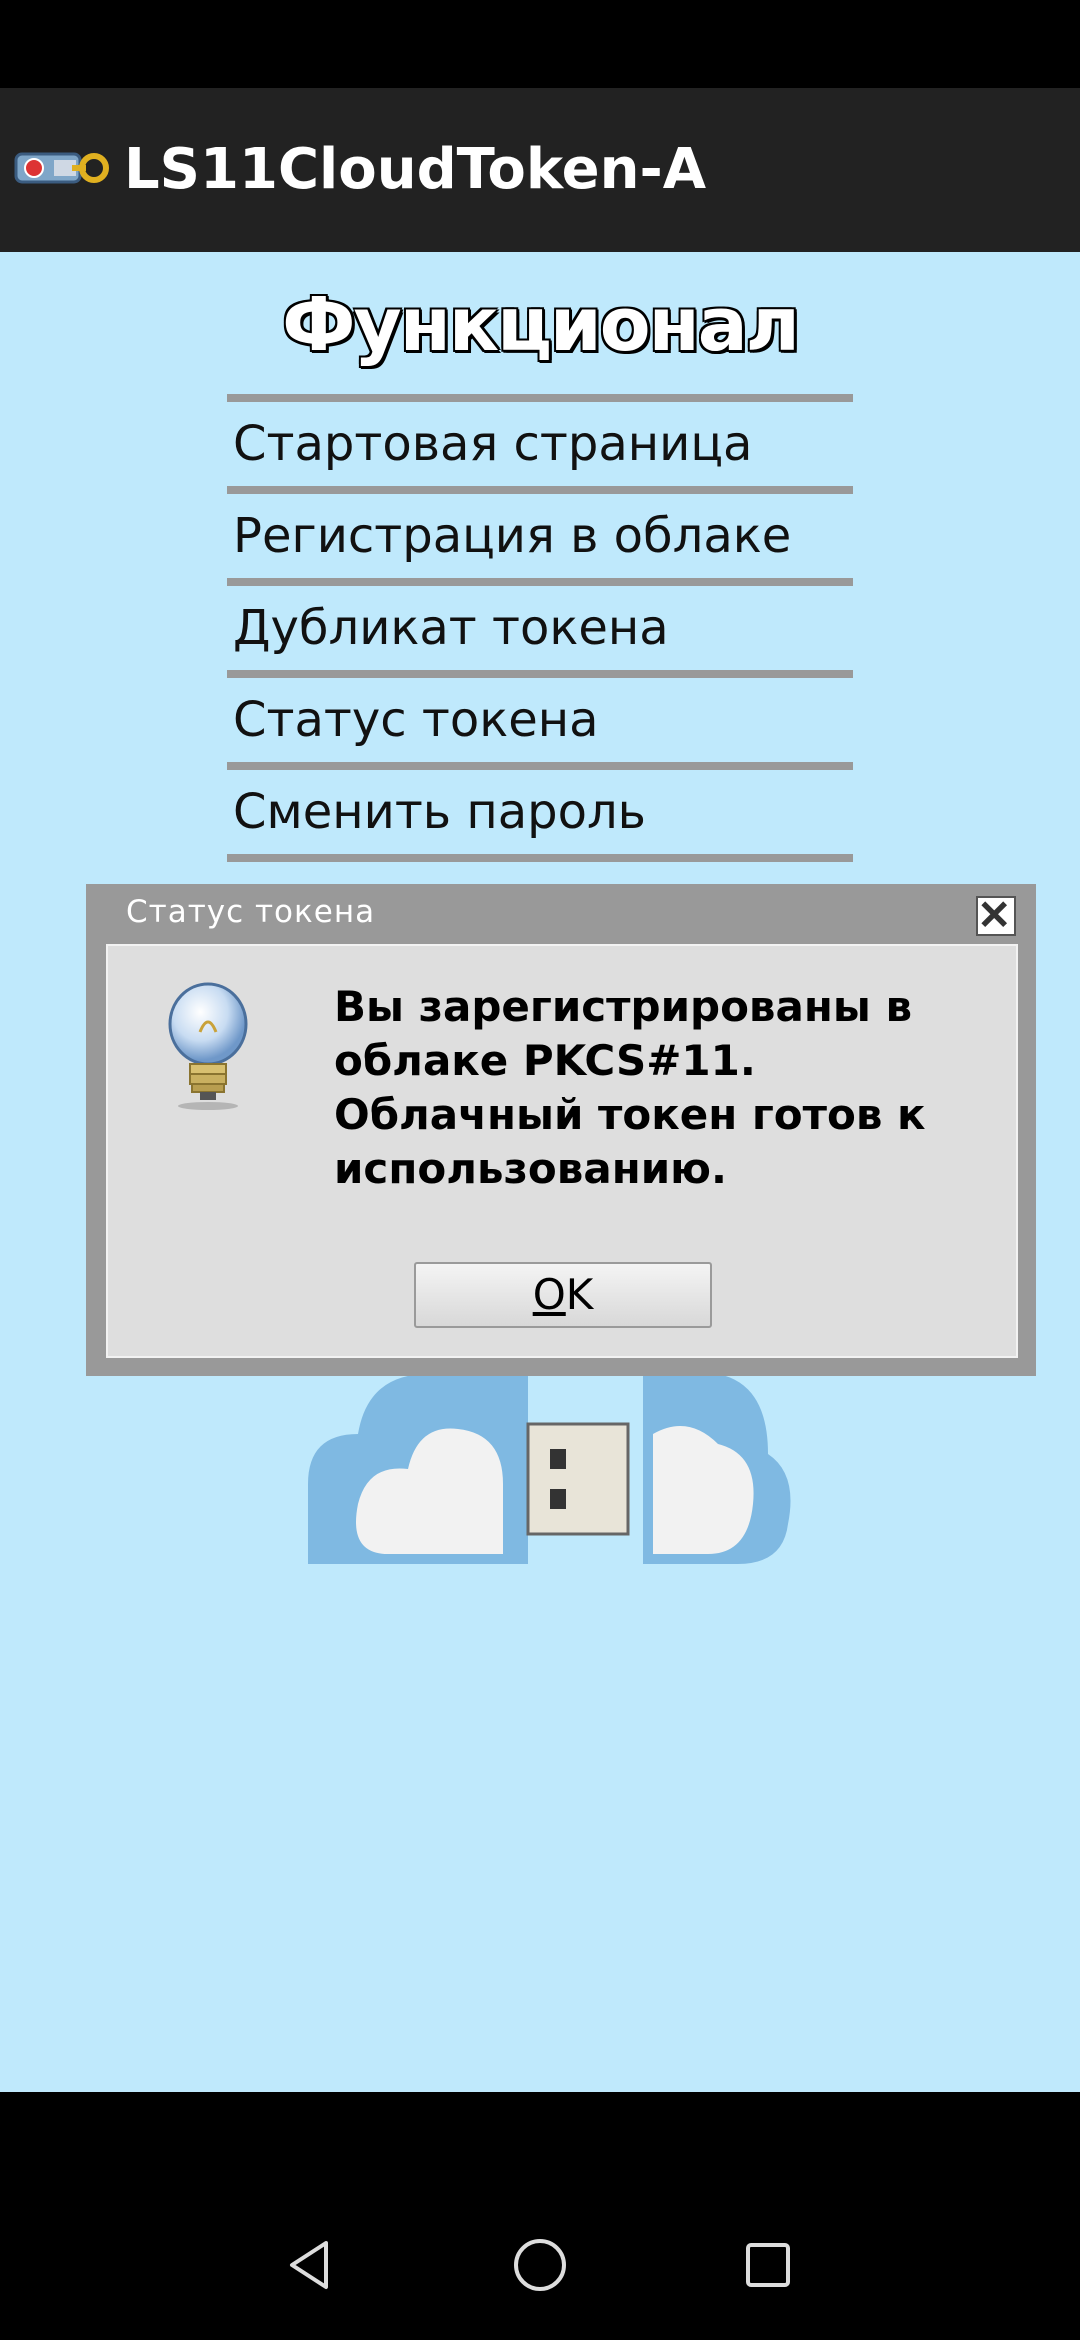 Image resolution: width=1080 pixels, height=2340 pixels. What do you see at coordinates (251, 912) in the screenshot?
I see `dialog-title: Статус токена` at bounding box center [251, 912].